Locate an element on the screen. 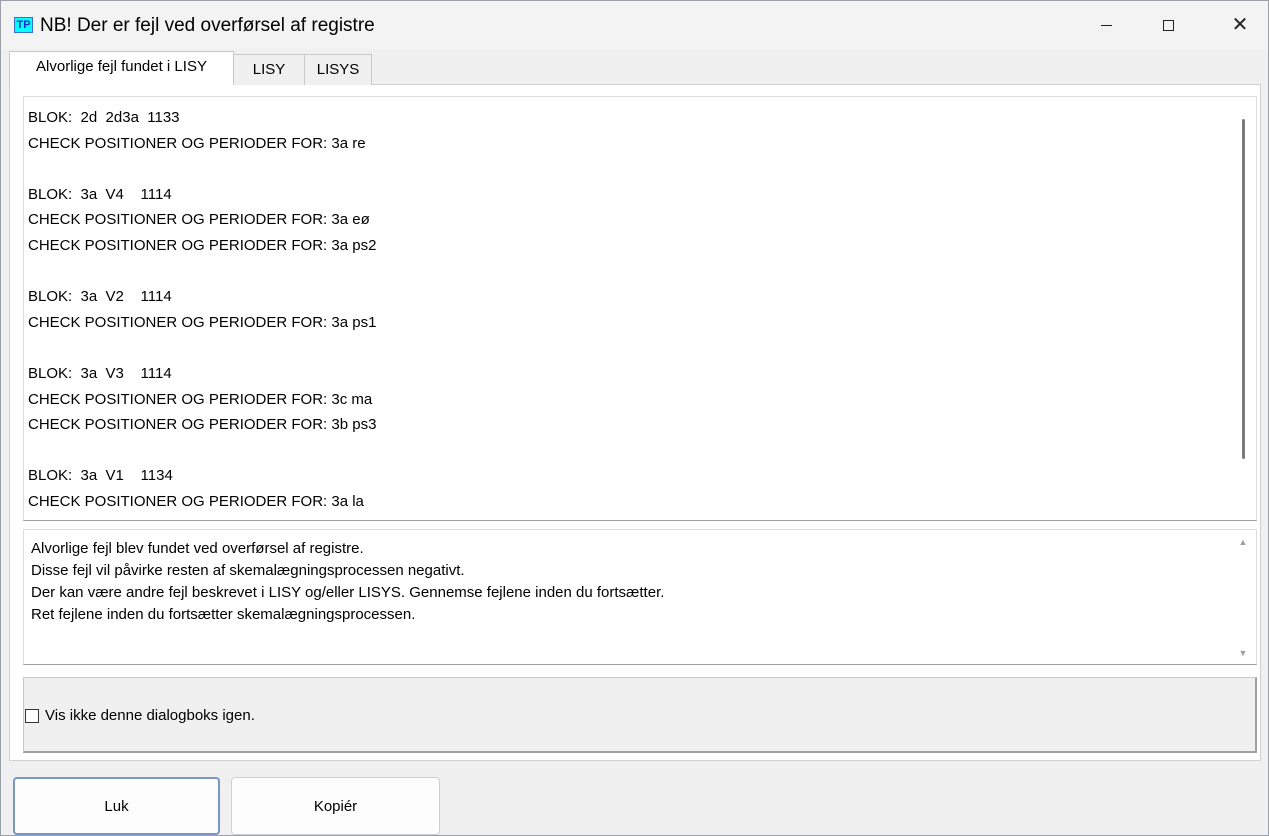 The width and height of the screenshot is (1269, 836). minimize-button is located at coordinates (1106, 25).